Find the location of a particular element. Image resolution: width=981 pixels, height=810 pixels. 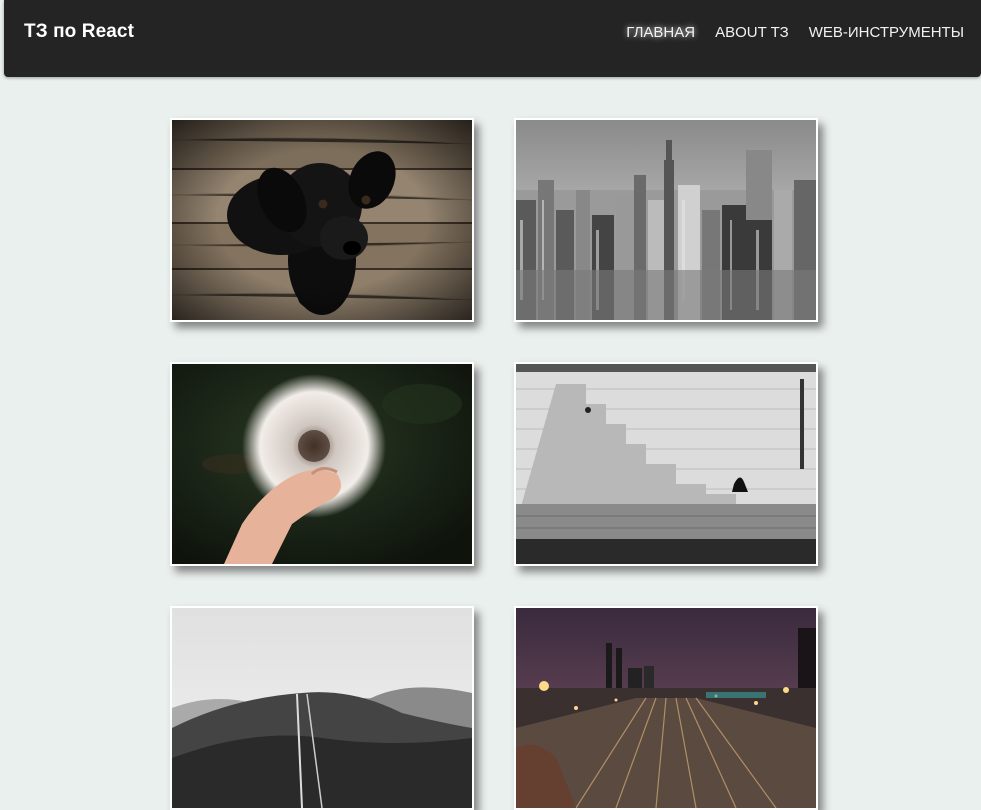

main-nav: ГЛАВНАЯ ABOUT ТЗ WEB-ИНСТРУМЕНТЫ is located at coordinates (785, 32).